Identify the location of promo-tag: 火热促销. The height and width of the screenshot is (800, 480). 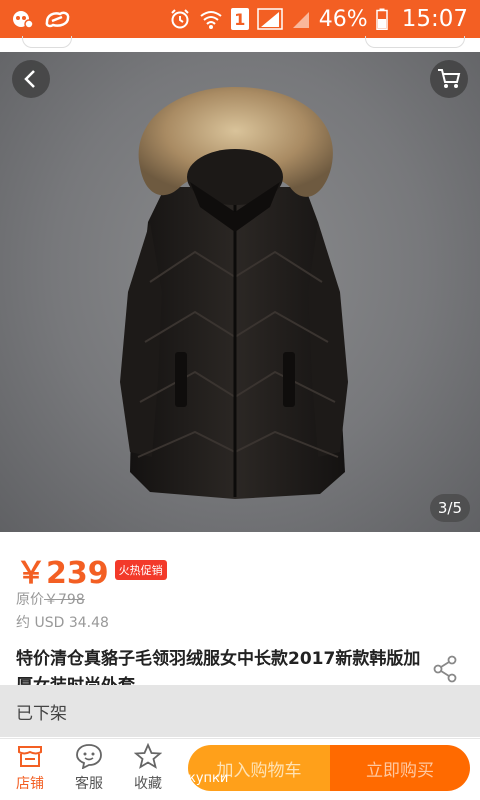
(140, 570).